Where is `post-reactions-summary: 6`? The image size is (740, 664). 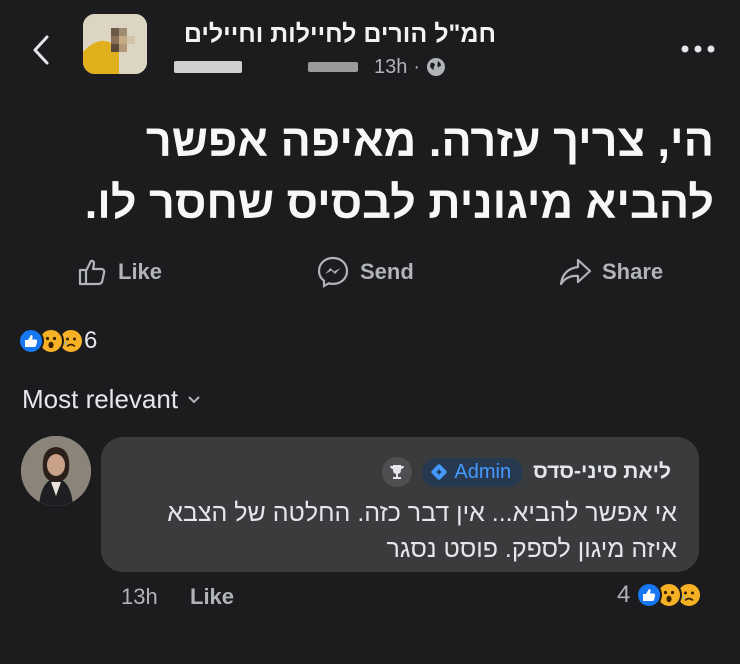
post-reactions-summary: 6 is located at coordinates (57, 341).